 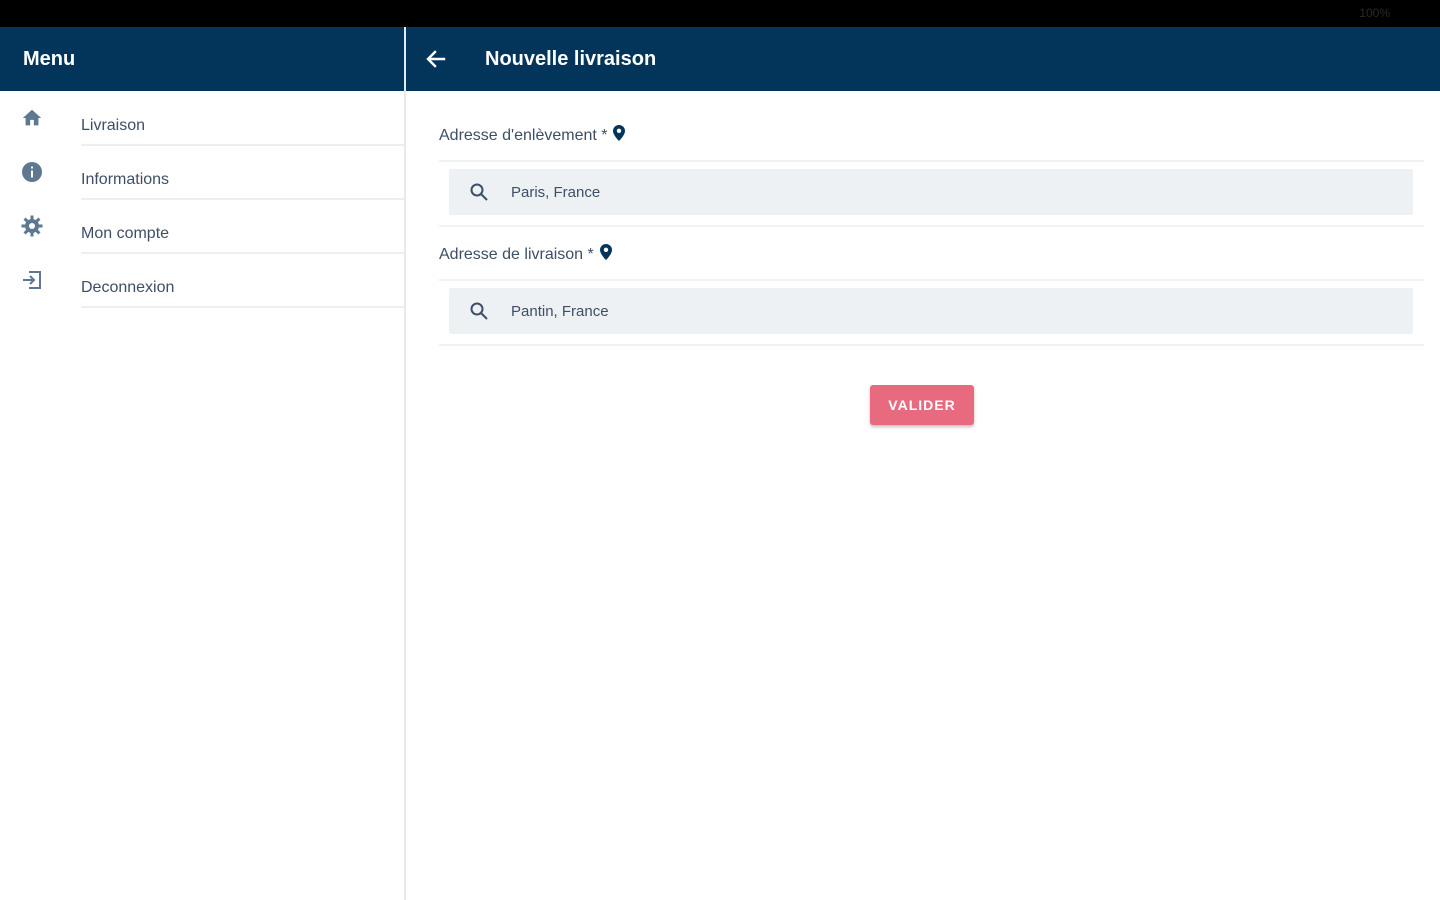 I want to click on delivery-address-input, so click(x=951, y=311).